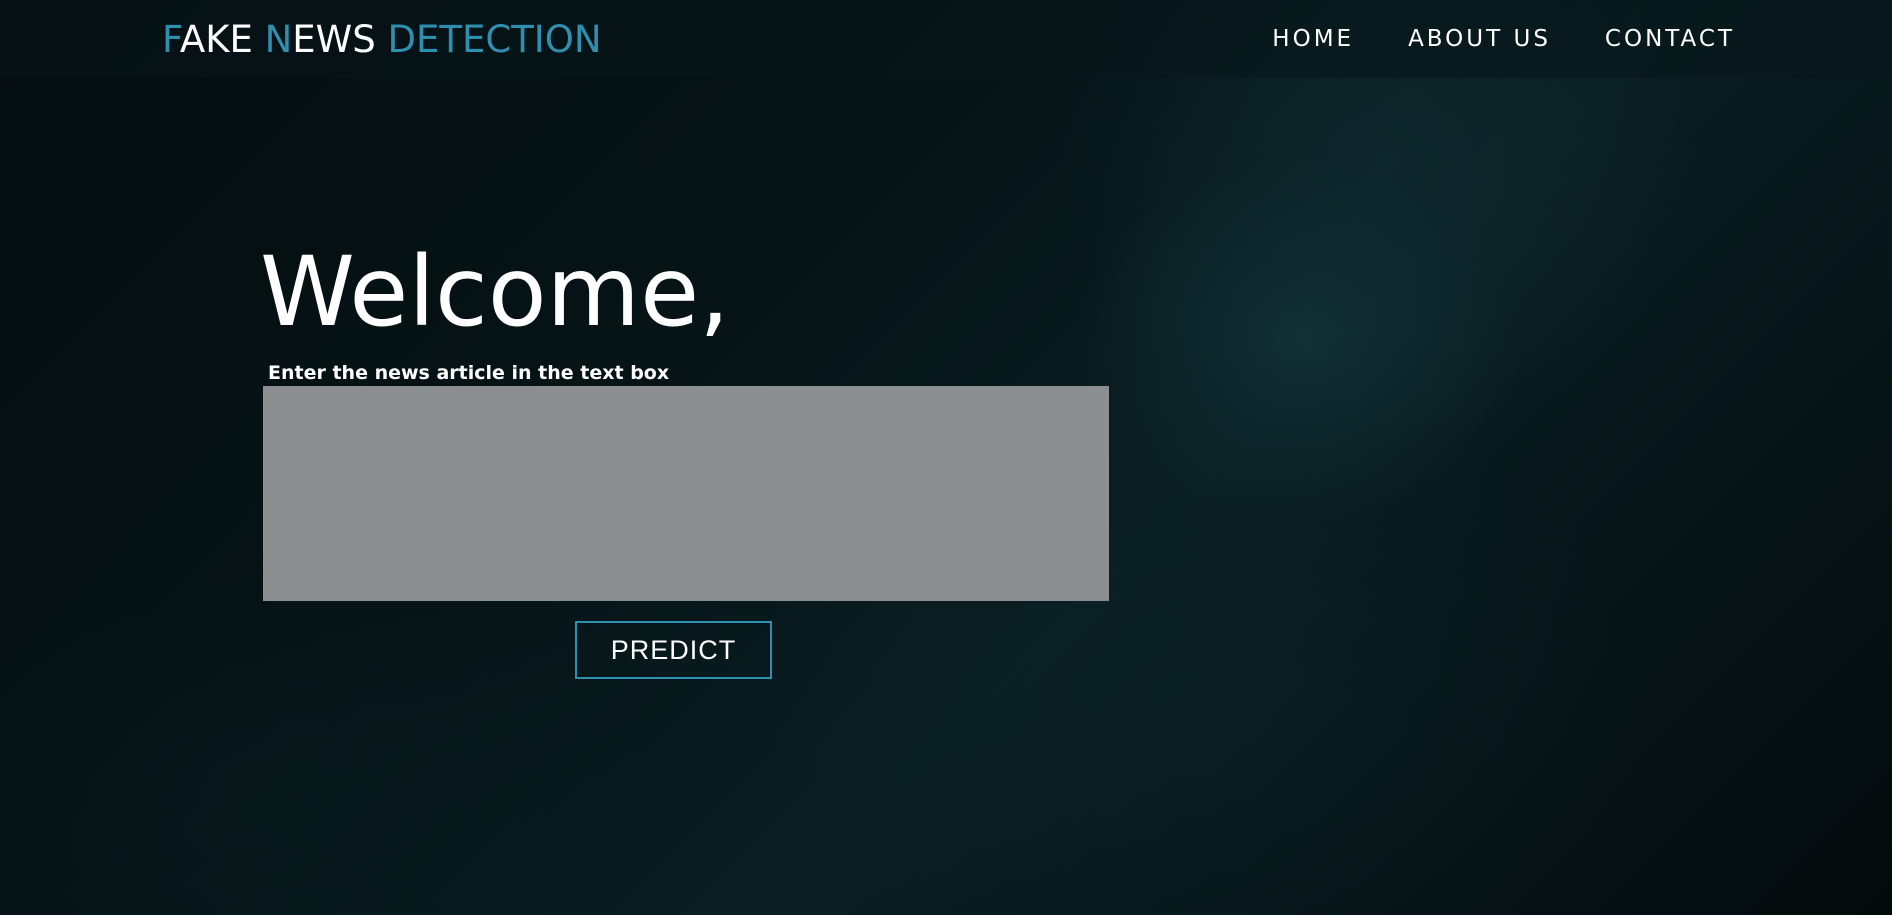  What do you see at coordinates (340, 39) in the screenshot?
I see `brand-word-news: EWS` at bounding box center [340, 39].